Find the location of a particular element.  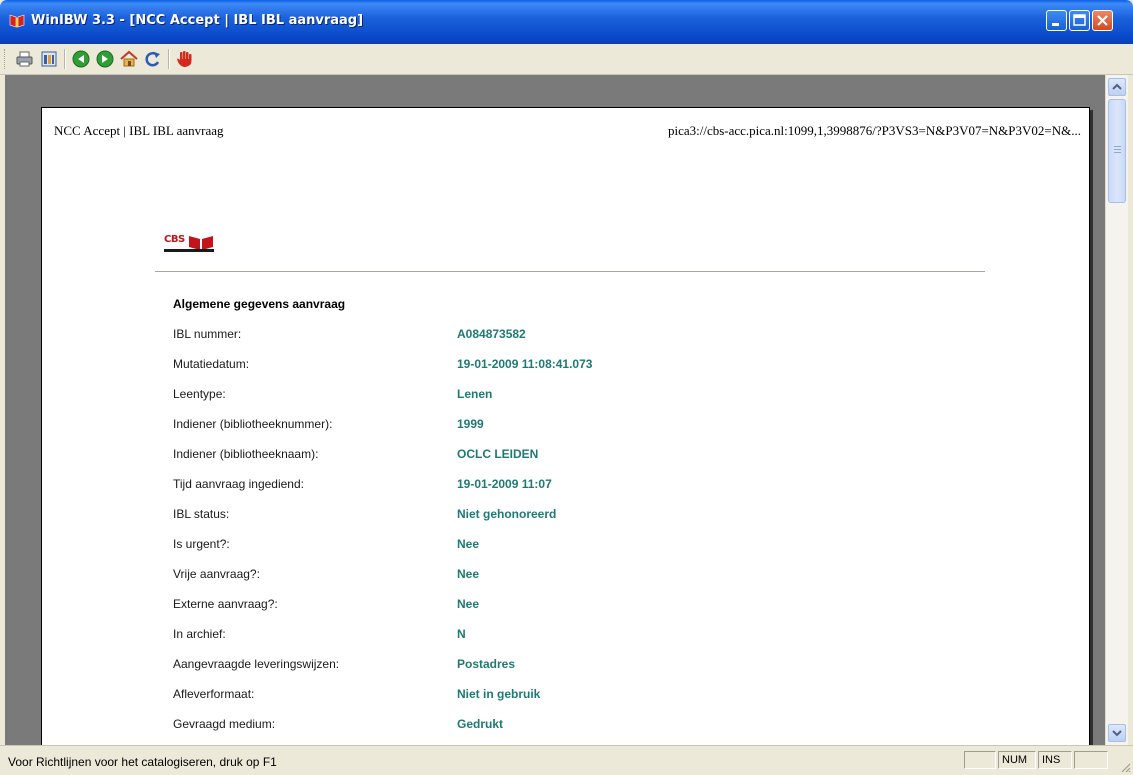

divider is located at coordinates (570, 271).